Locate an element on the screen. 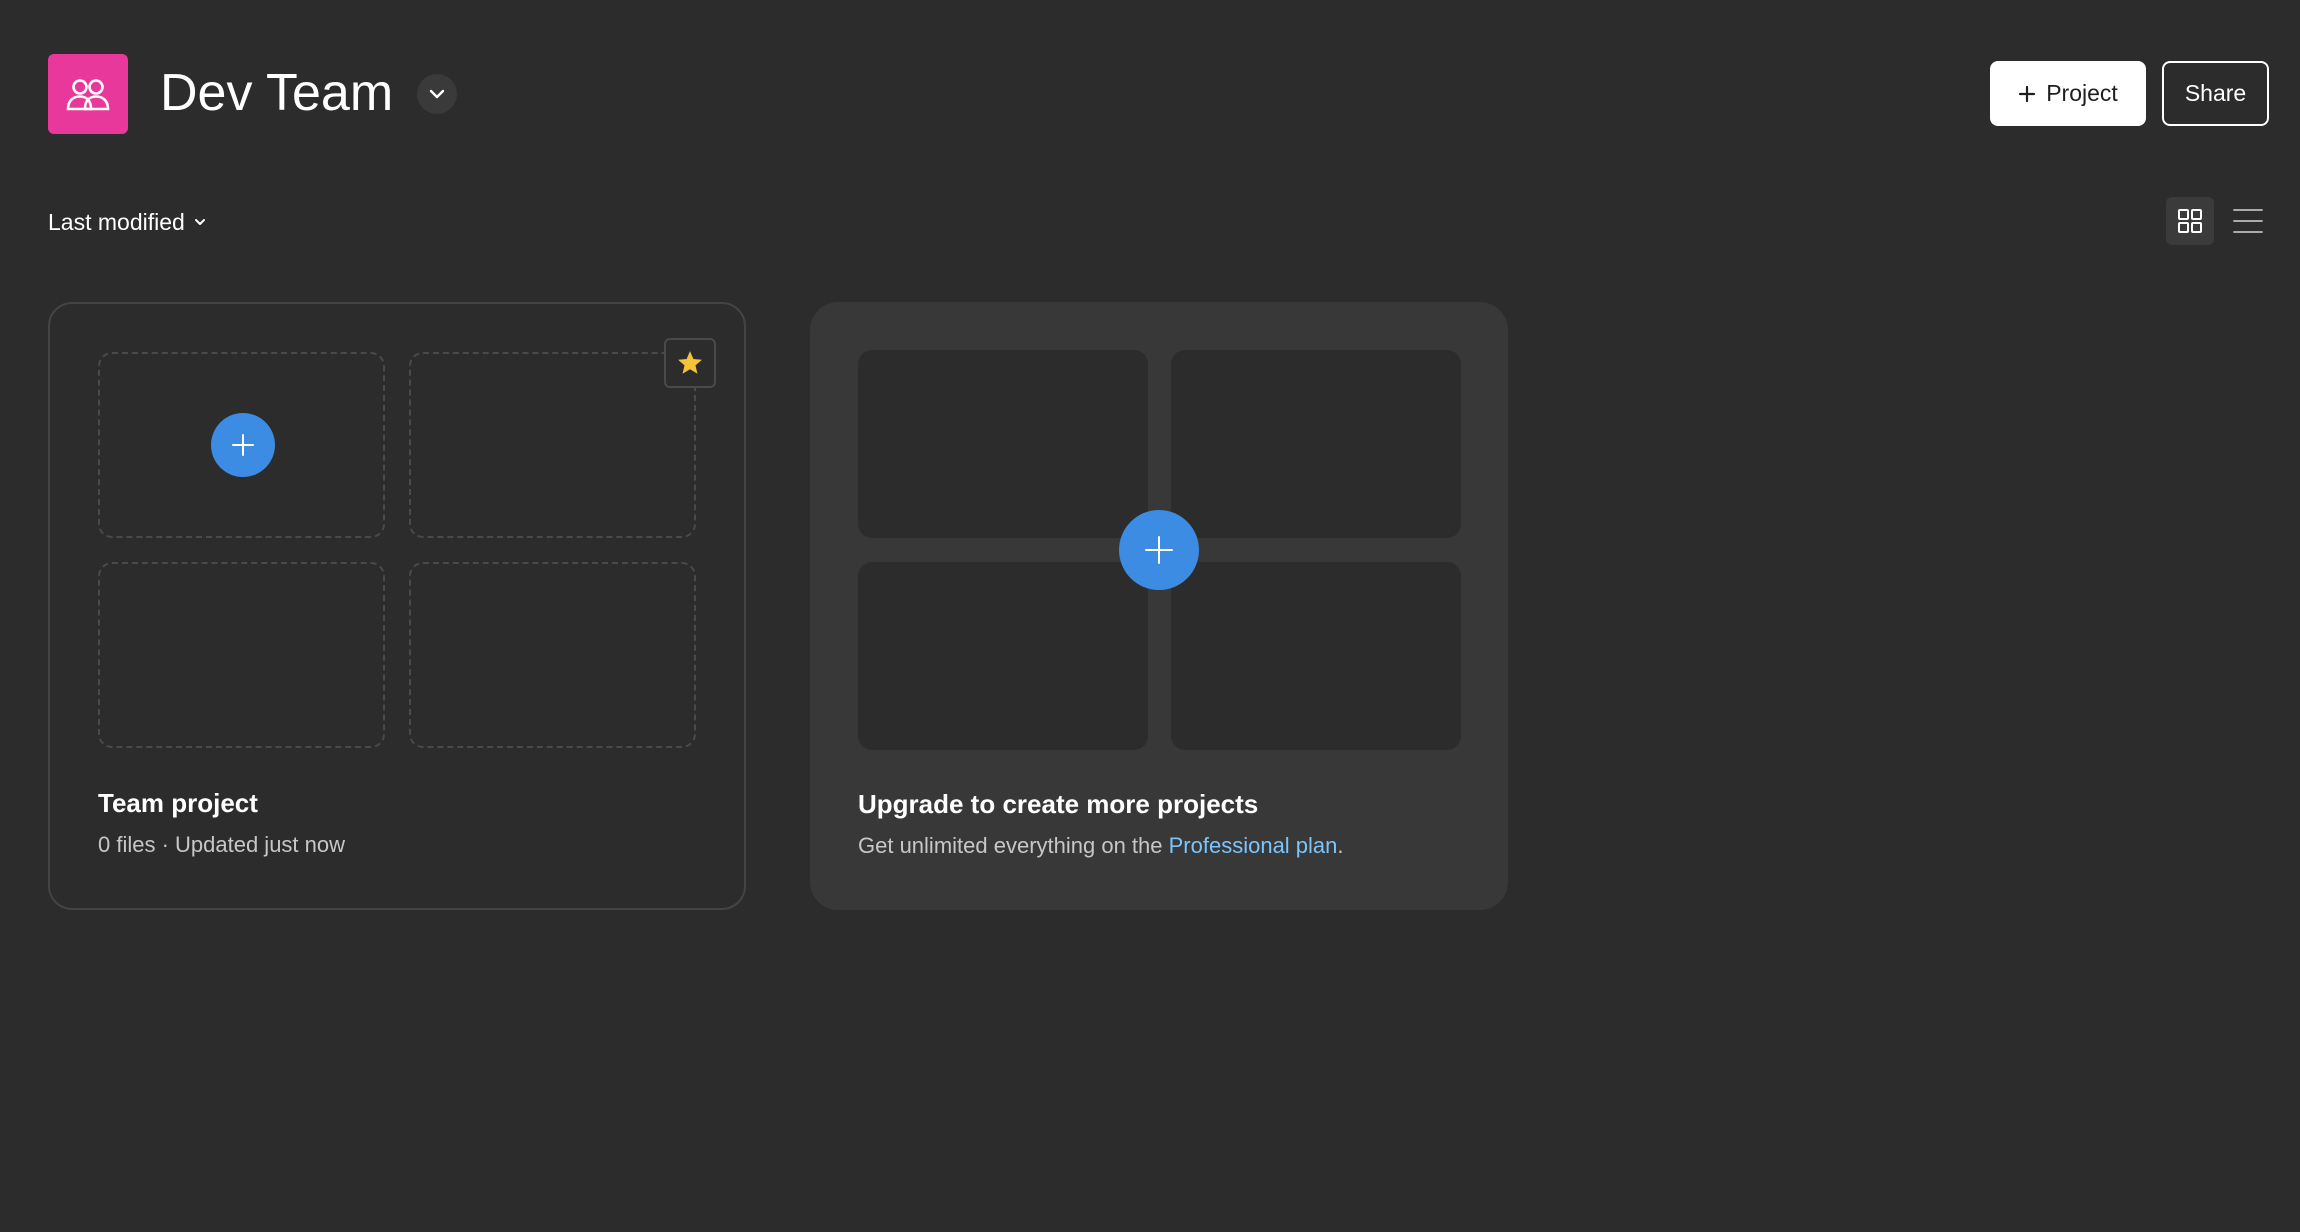 This screenshot has width=2300, height=1232. new-project-button: Project is located at coordinates (2068, 93).